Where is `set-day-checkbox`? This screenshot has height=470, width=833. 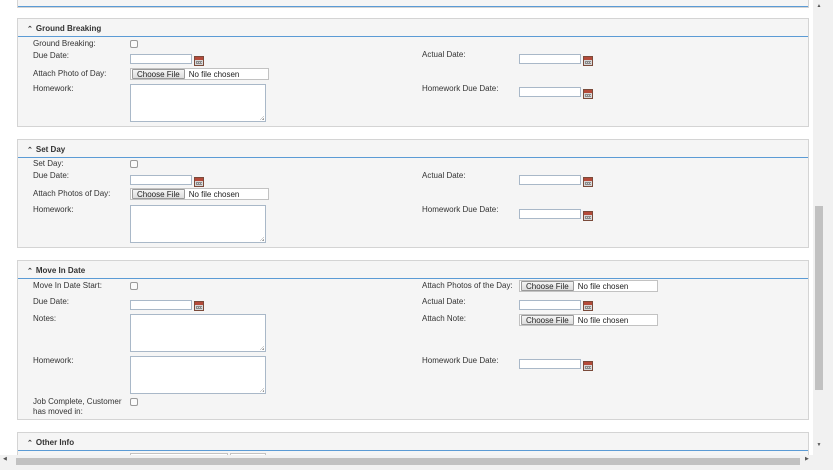
set-day-checkbox is located at coordinates (134, 164).